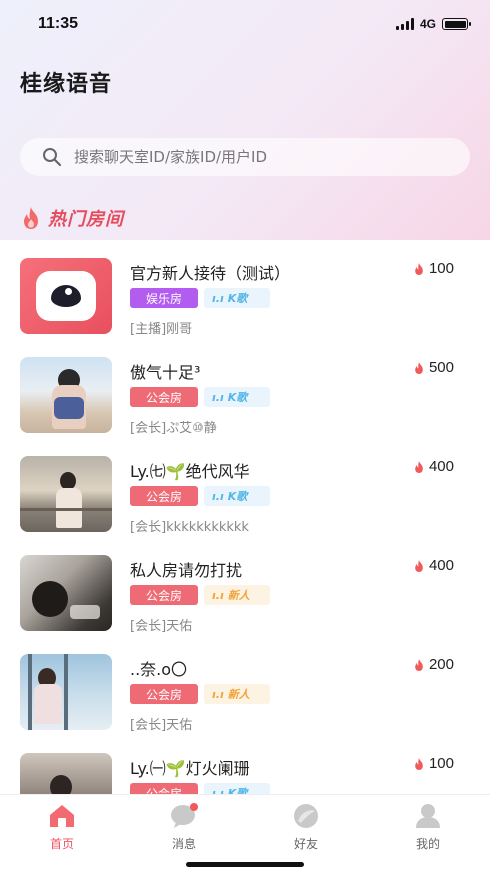  I want to click on tab-profile: 我的, so click(428, 827).